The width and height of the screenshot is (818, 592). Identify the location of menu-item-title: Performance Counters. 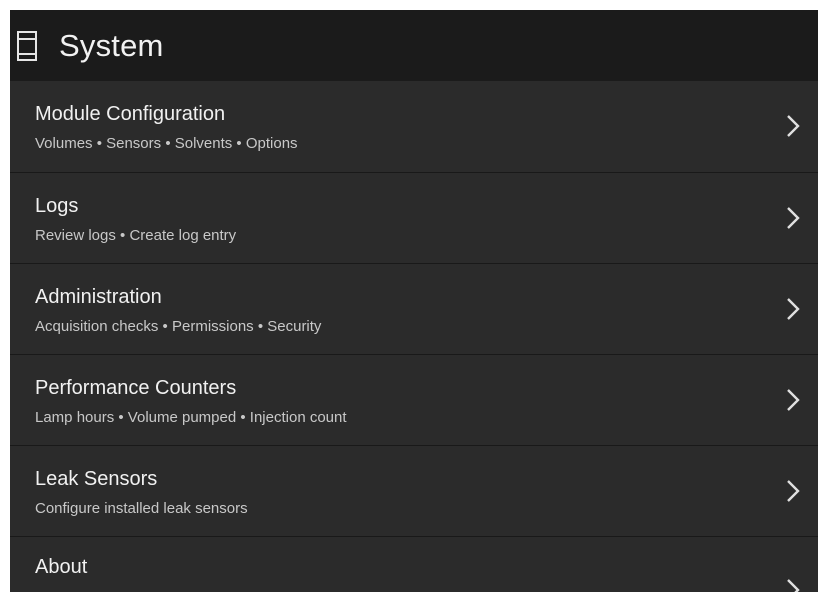
(136, 388).